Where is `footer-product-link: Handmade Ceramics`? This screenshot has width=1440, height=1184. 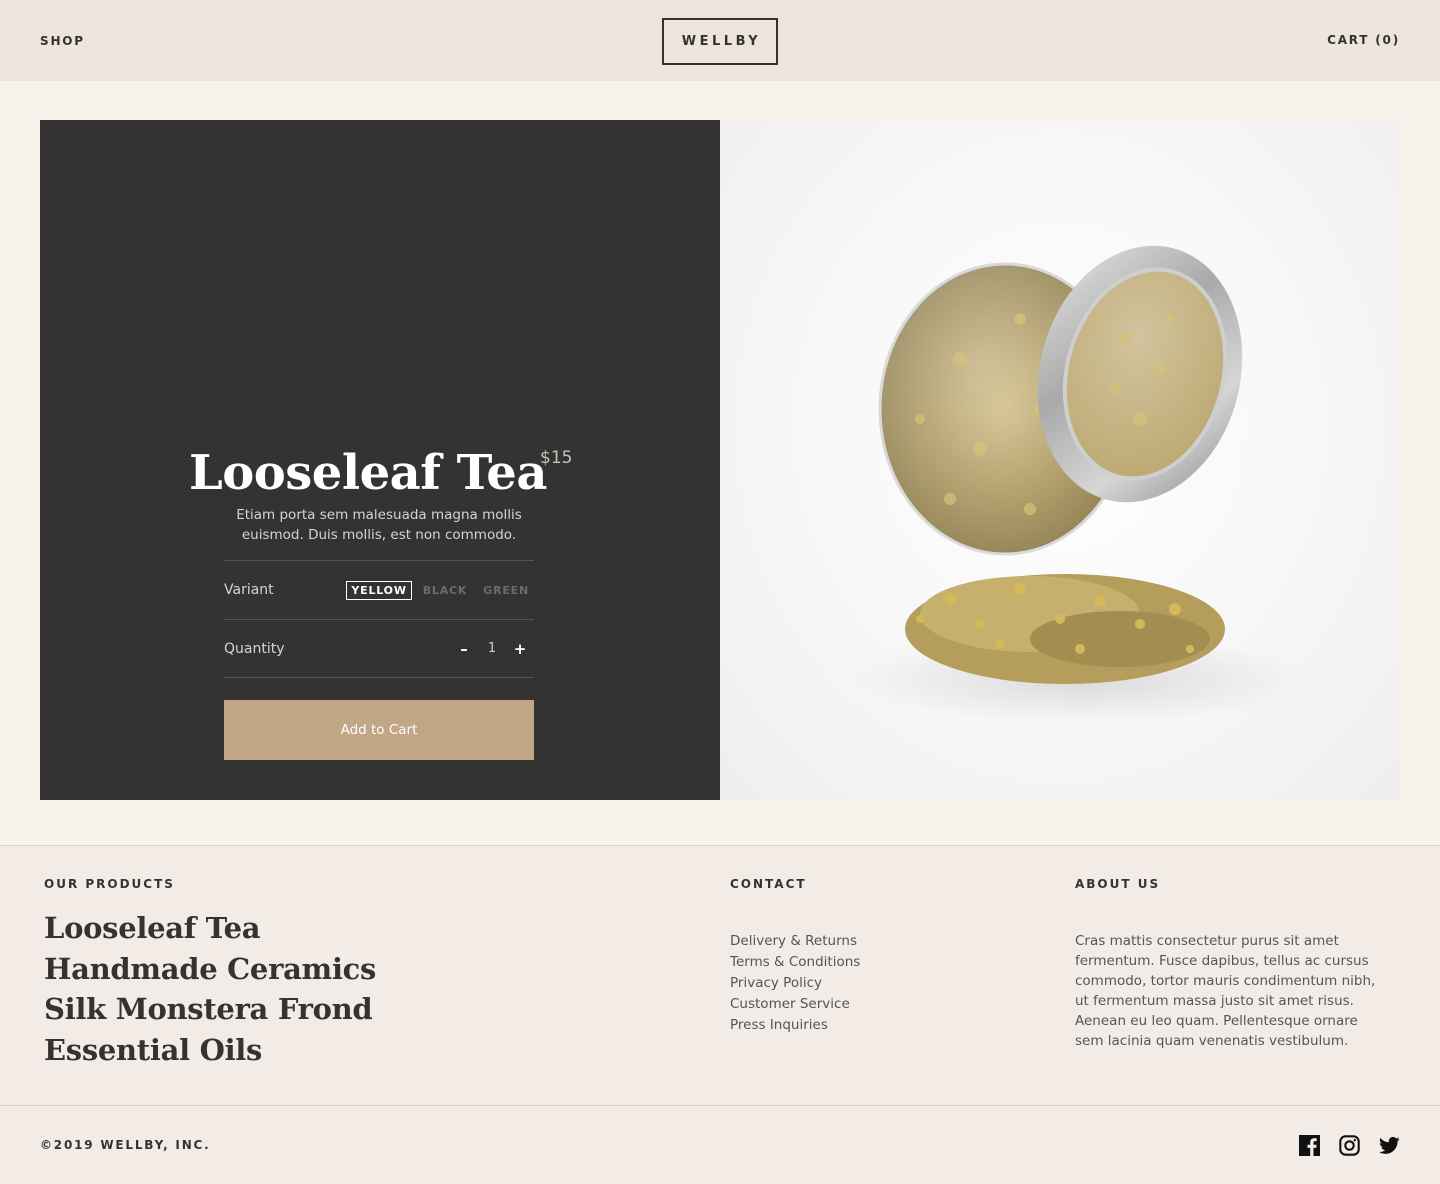
footer-product-link: Handmade Ceramics is located at coordinates (210, 969).